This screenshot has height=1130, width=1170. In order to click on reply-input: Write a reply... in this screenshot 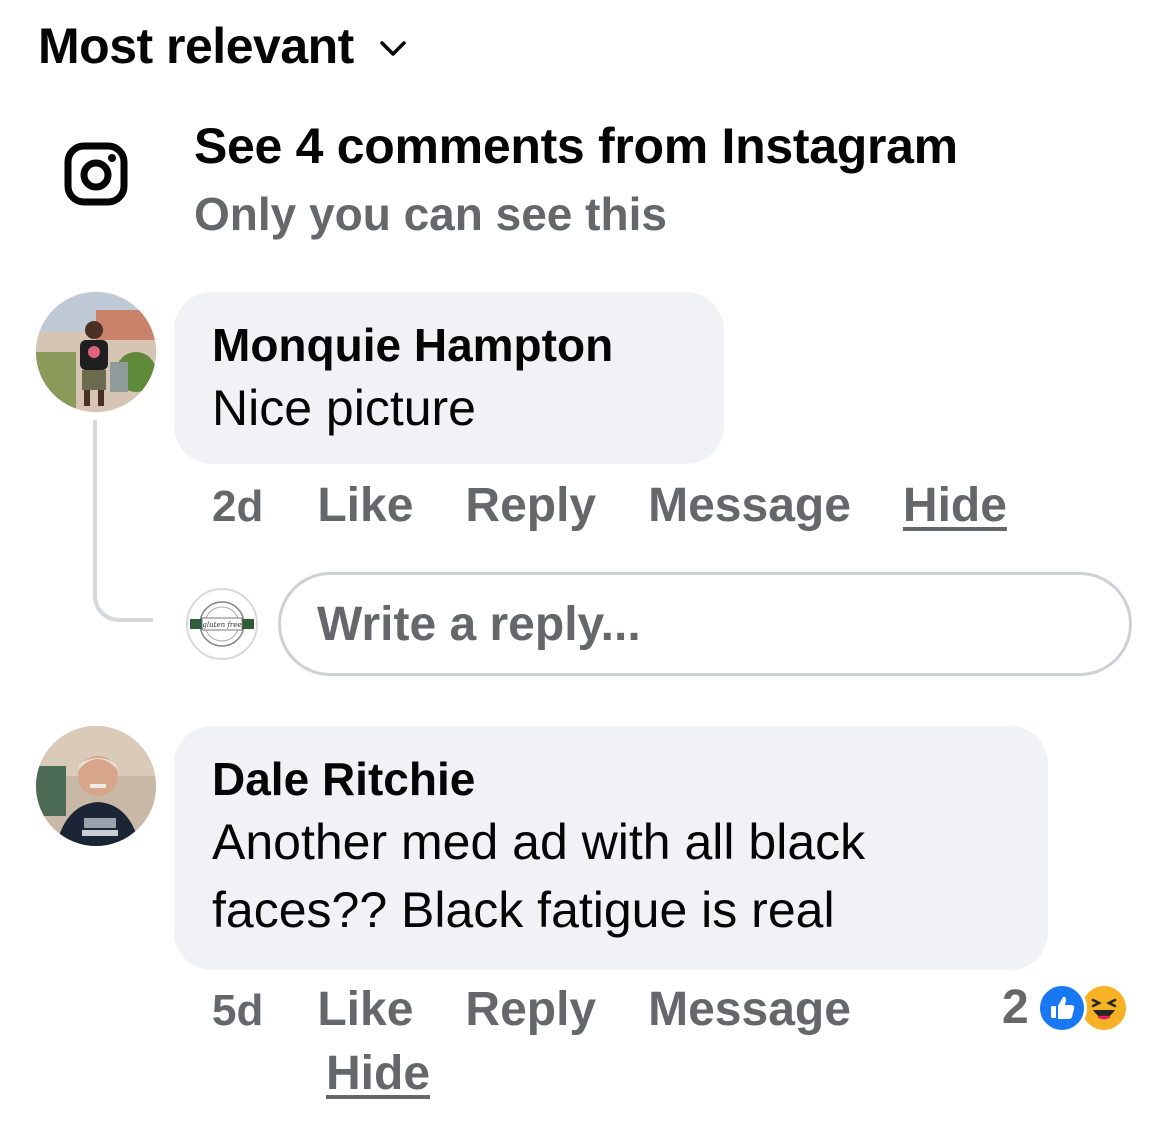, I will do `click(705, 624)`.